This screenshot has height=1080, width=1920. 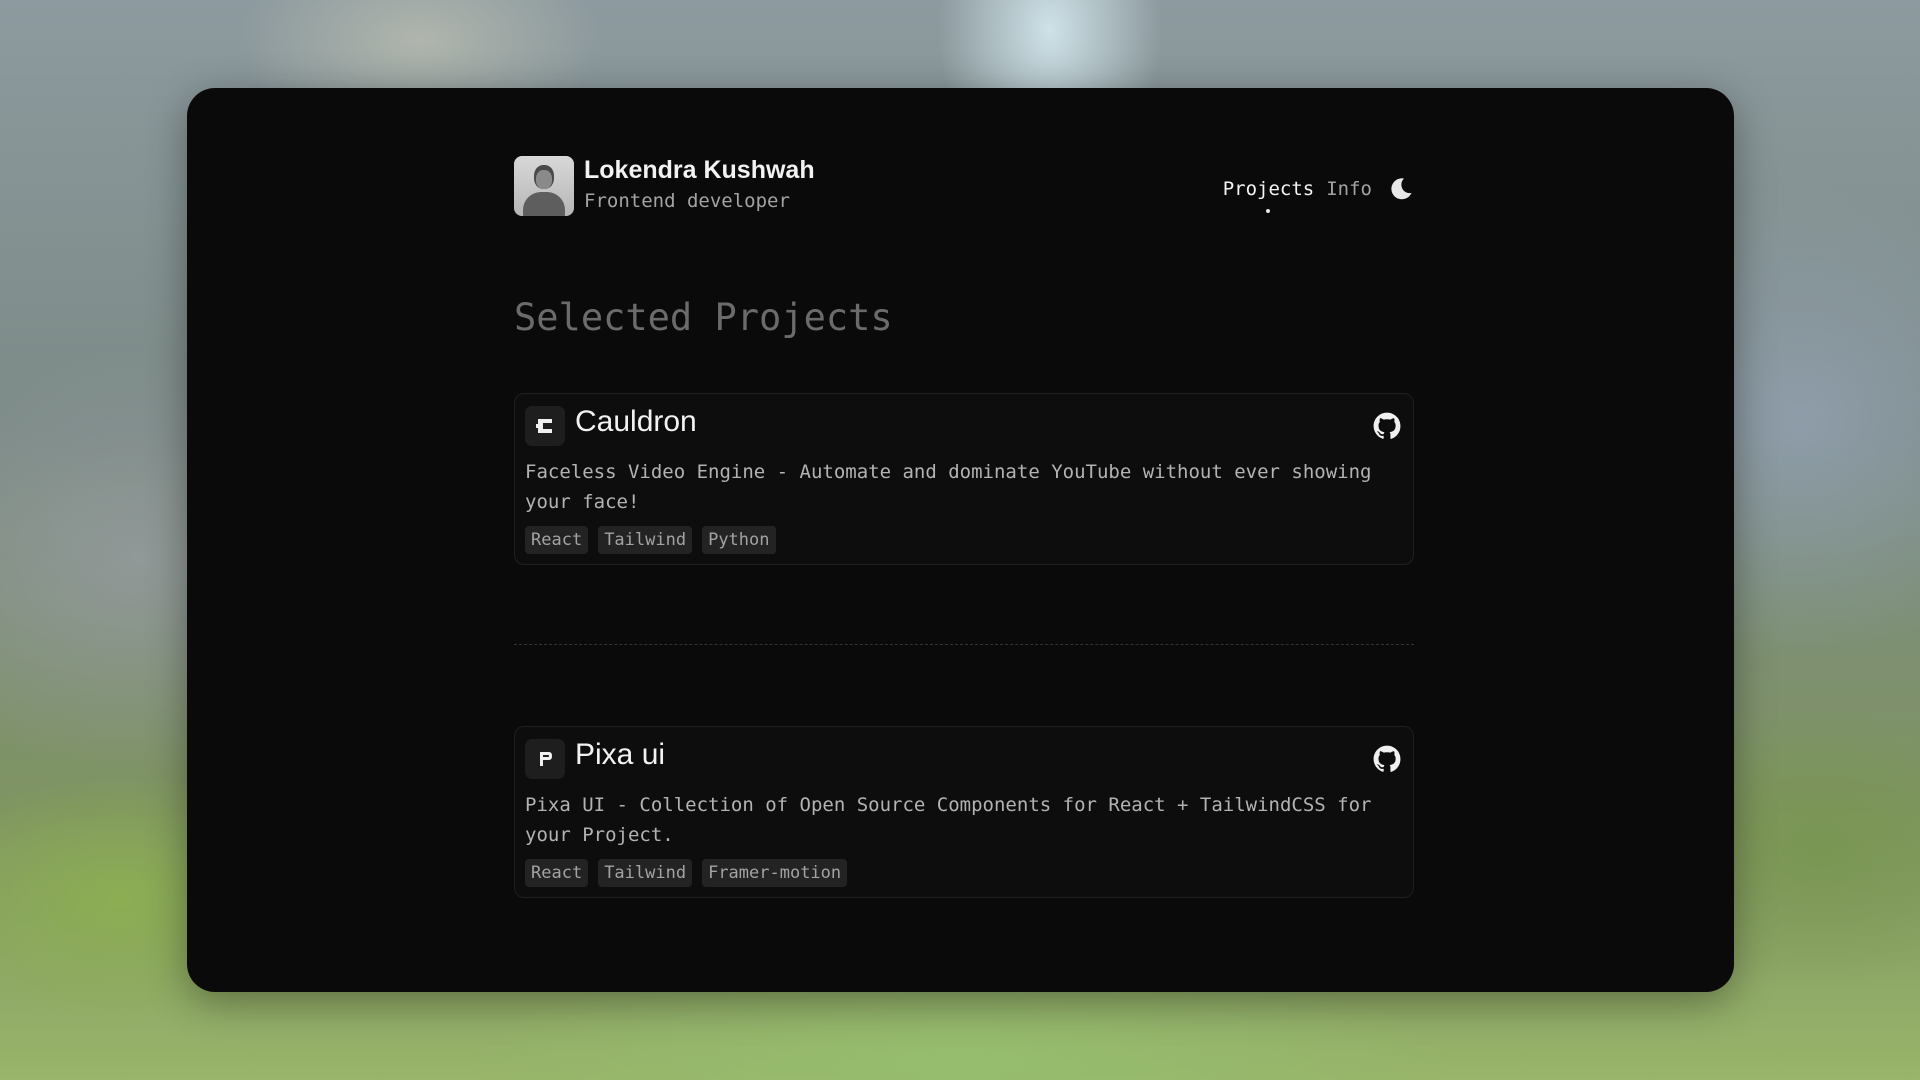 What do you see at coordinates (739, 540) in the screenshot?
I see `tag-python: Python` at bounding box center [739, 540].